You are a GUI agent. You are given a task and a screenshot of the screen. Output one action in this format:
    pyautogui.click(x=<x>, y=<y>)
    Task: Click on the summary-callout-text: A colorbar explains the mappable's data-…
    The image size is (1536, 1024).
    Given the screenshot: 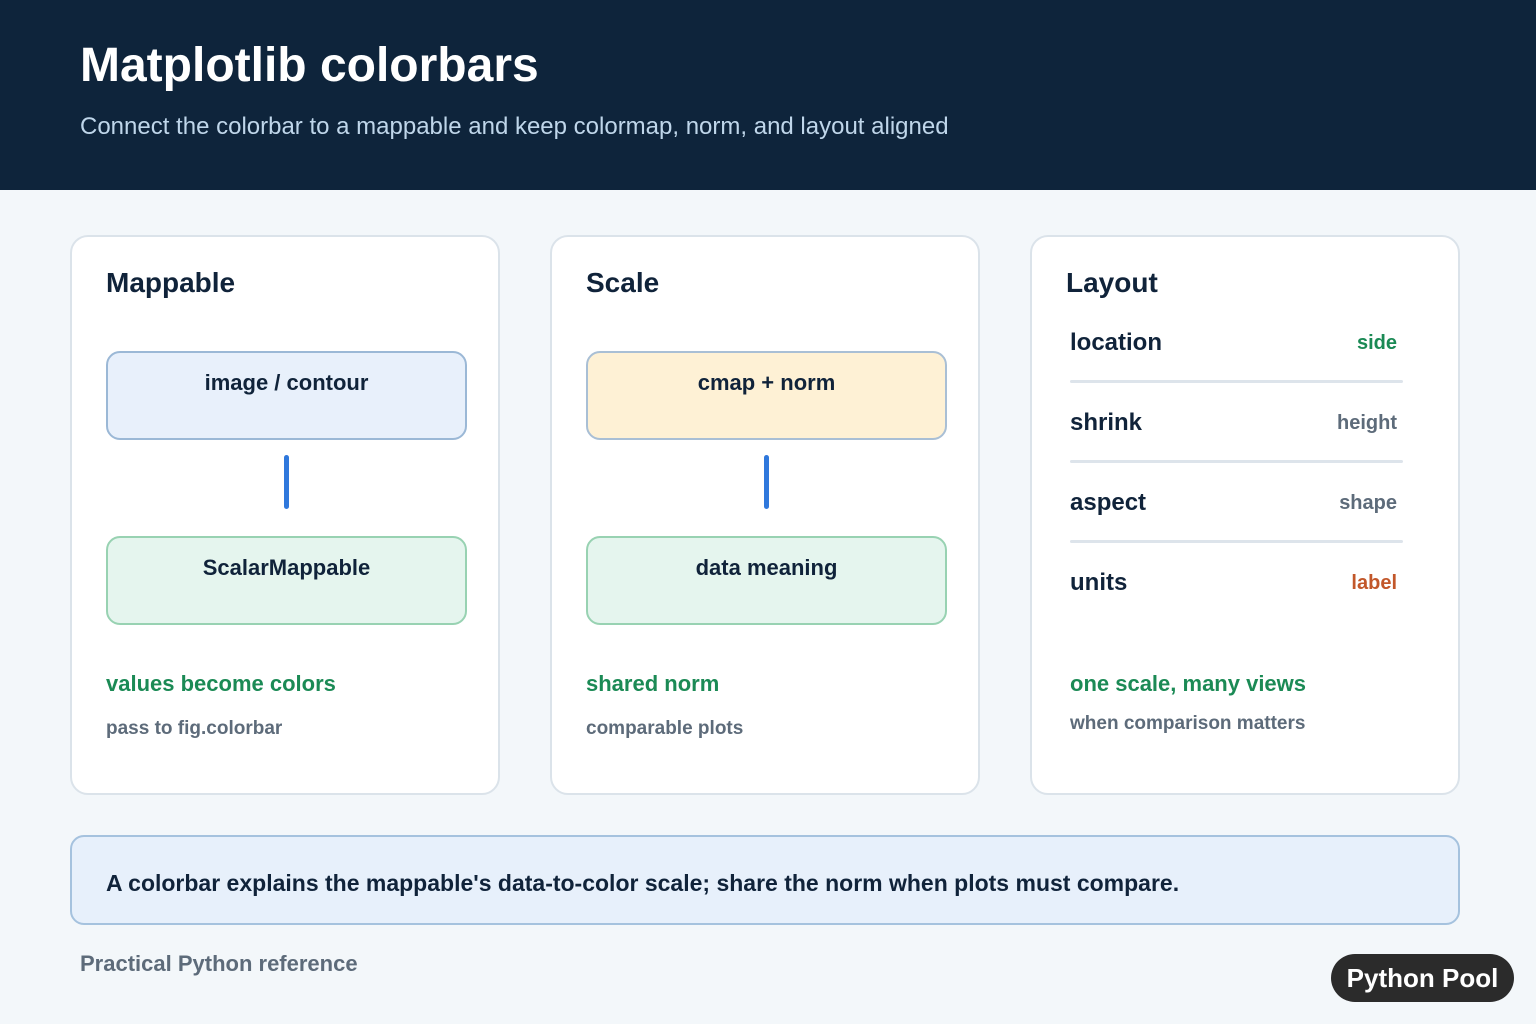 What is the action you would take?
    pyautogui.click(x=643, y=883)
    